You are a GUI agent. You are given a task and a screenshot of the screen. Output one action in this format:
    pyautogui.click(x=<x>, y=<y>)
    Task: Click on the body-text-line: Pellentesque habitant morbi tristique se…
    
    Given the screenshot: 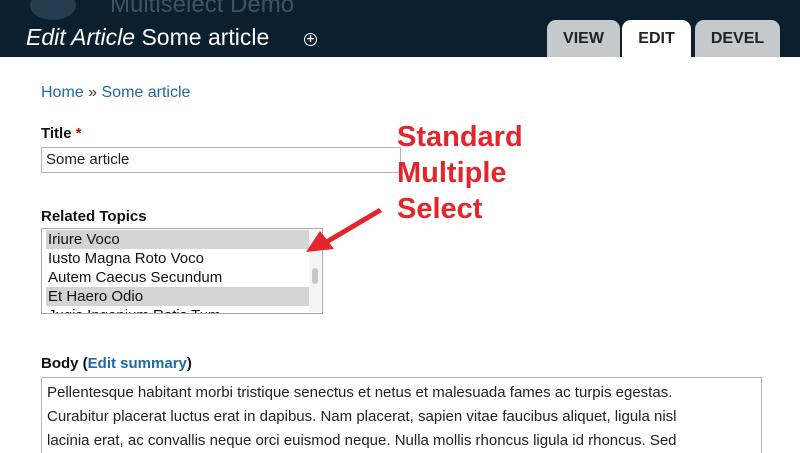 What is the action you would take?
    pyautogui.click(x=360, y=392)
    